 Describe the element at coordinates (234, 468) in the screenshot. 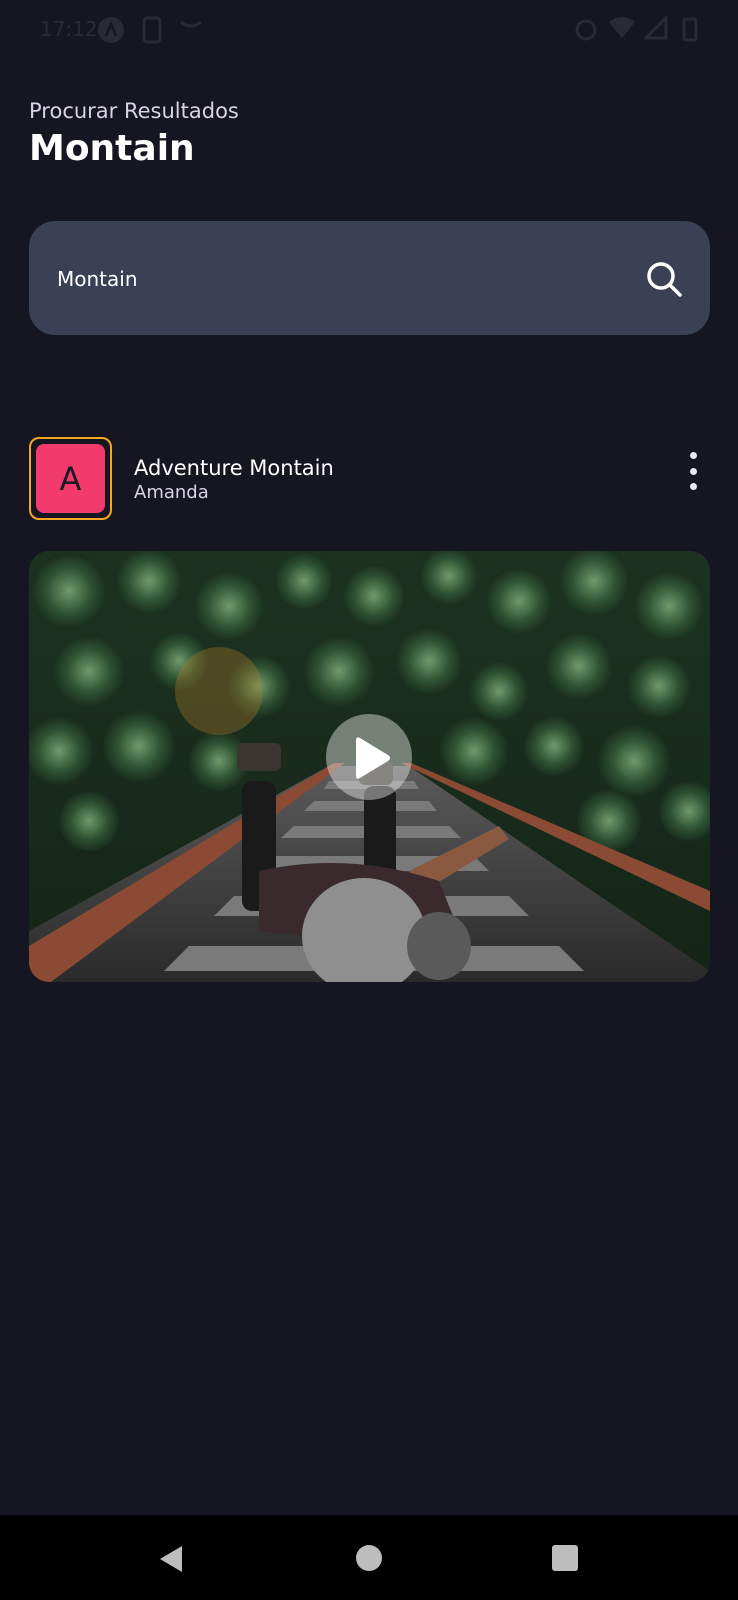

I see `result-title: Adventure Montain` at that location.